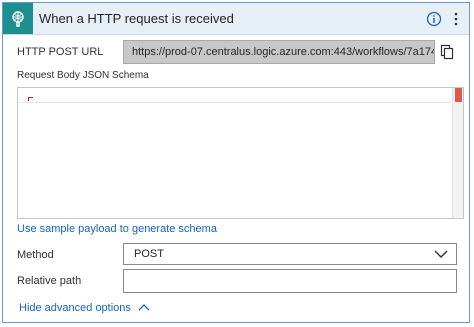 The width and height of the screenshot is (474, 327). I want to click on method-select: POST, so click(290, 254).